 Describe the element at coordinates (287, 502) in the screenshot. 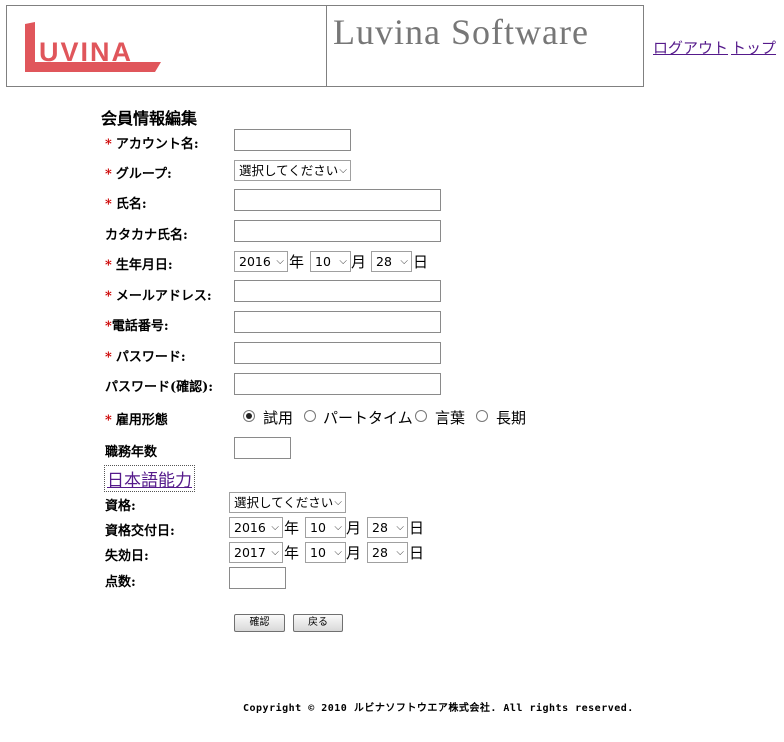

I see `qualification-select: 選択してください ⌵` at that location.